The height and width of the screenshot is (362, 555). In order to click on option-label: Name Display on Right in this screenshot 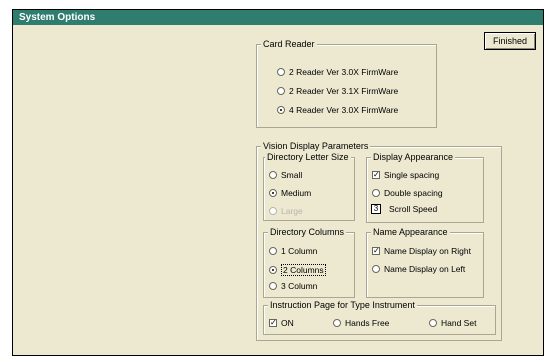, I will do `click(427, 251)`.